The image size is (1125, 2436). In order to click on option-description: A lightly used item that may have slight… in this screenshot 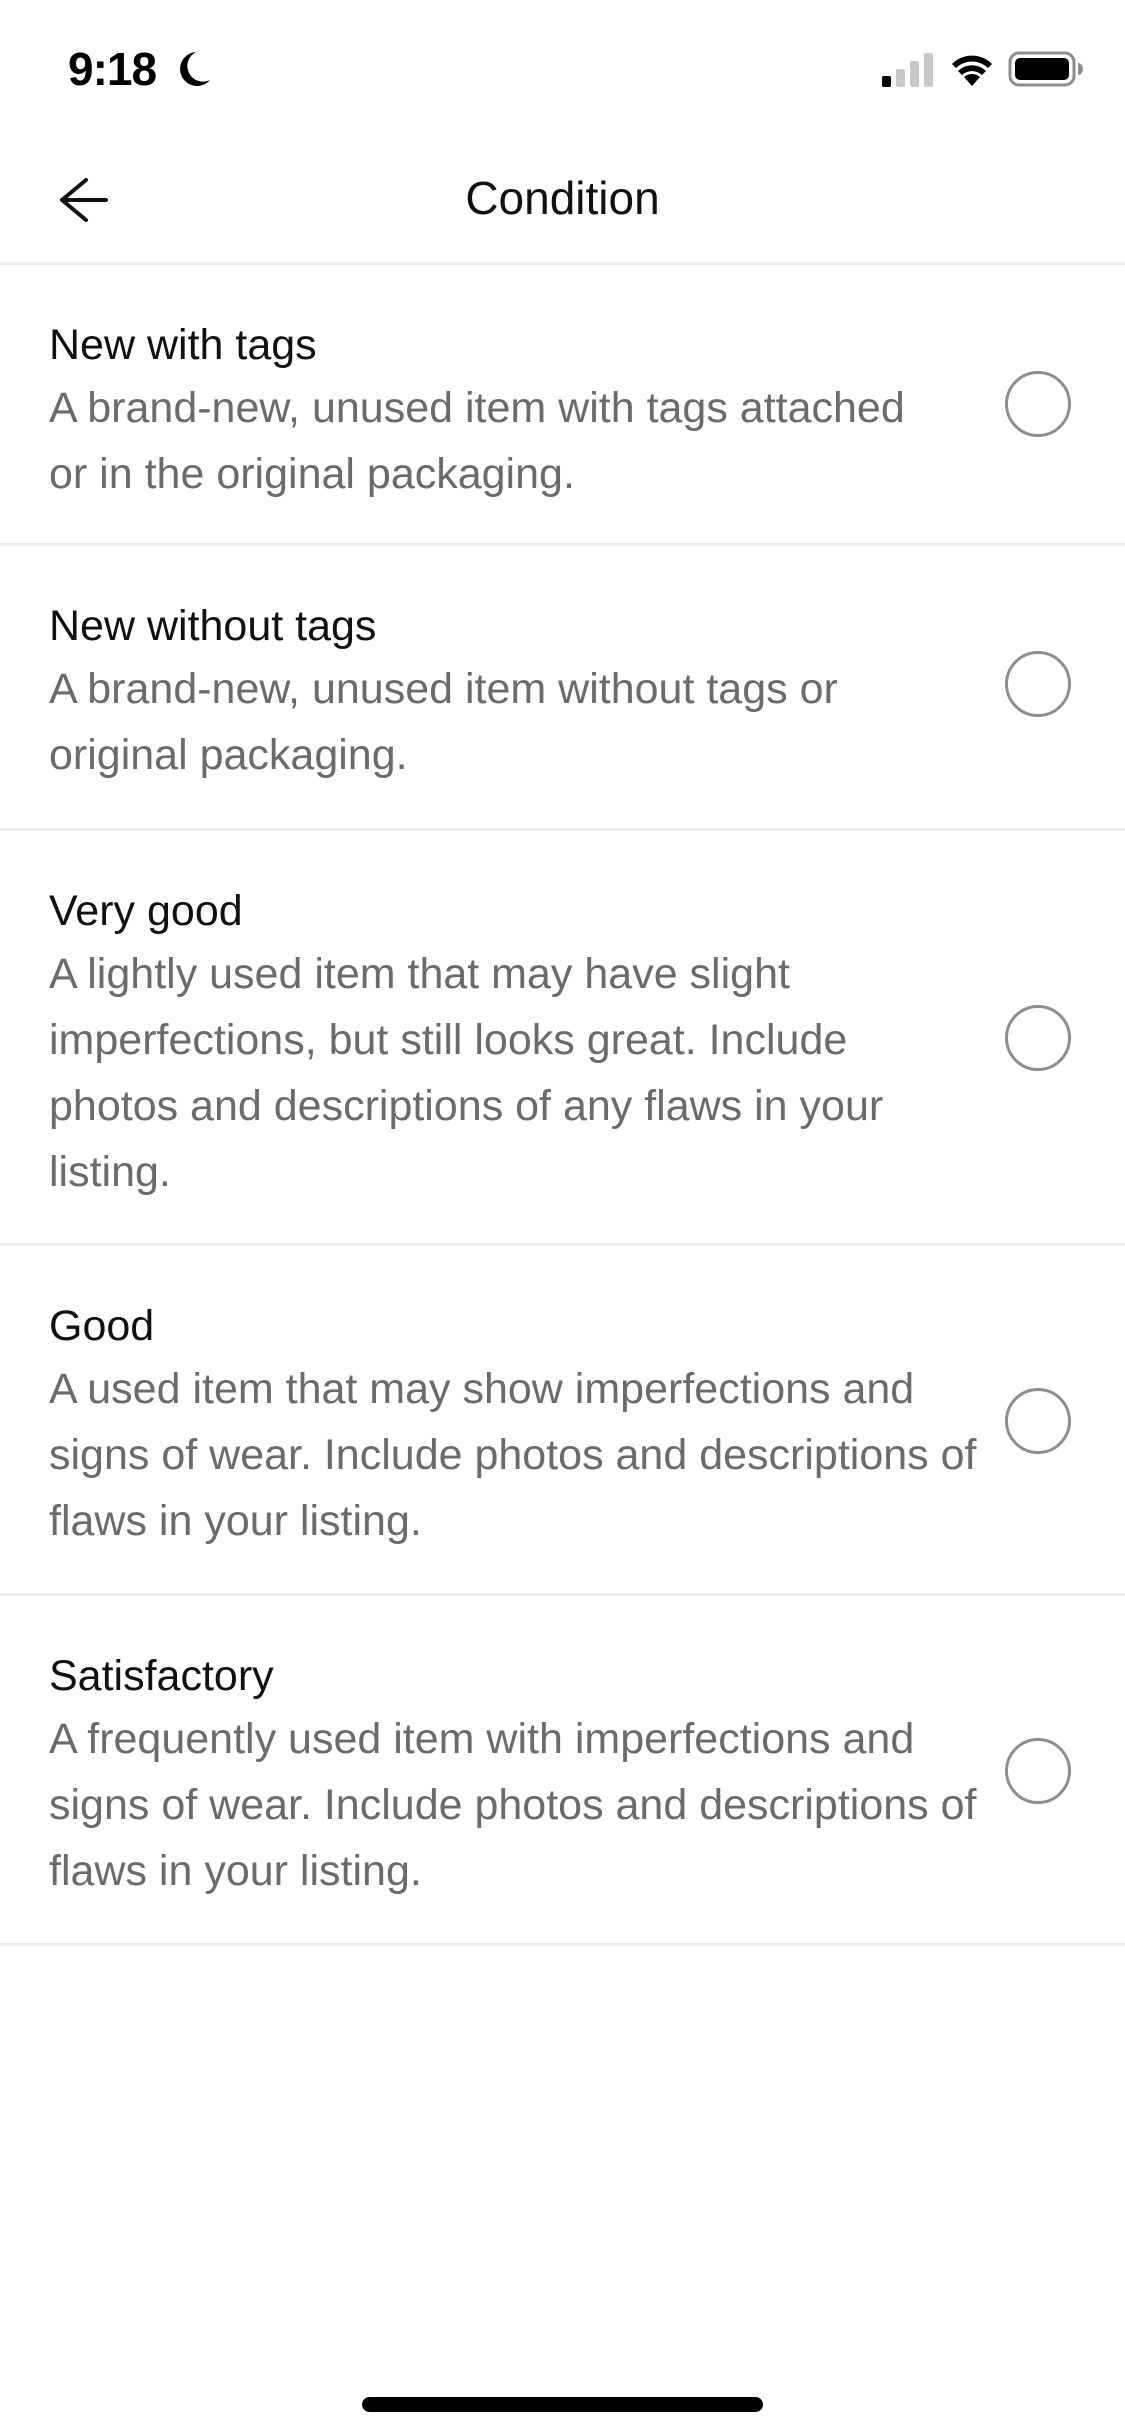, I will do `click(466, 1073)`.